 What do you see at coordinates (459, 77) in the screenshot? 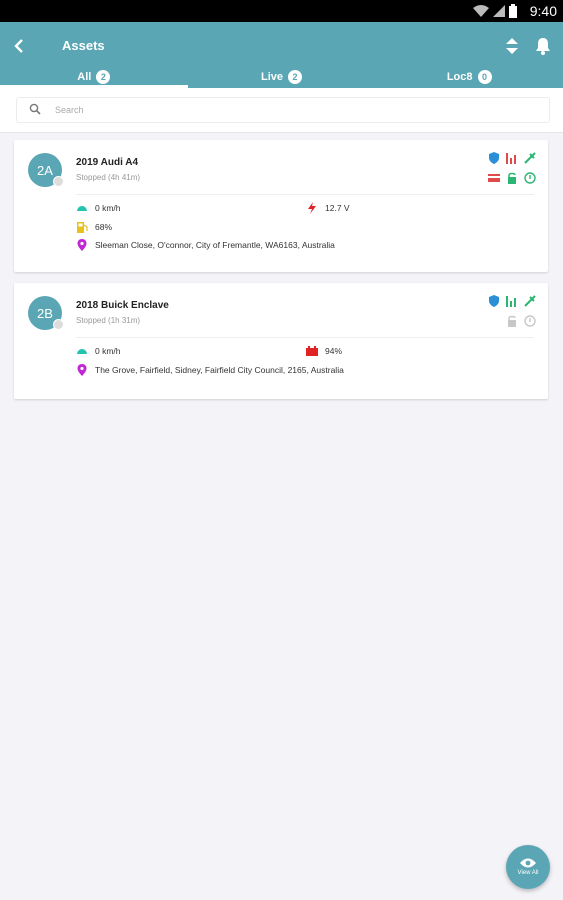
I see `tab-label: Loc8` at bounding box center [459, 77].